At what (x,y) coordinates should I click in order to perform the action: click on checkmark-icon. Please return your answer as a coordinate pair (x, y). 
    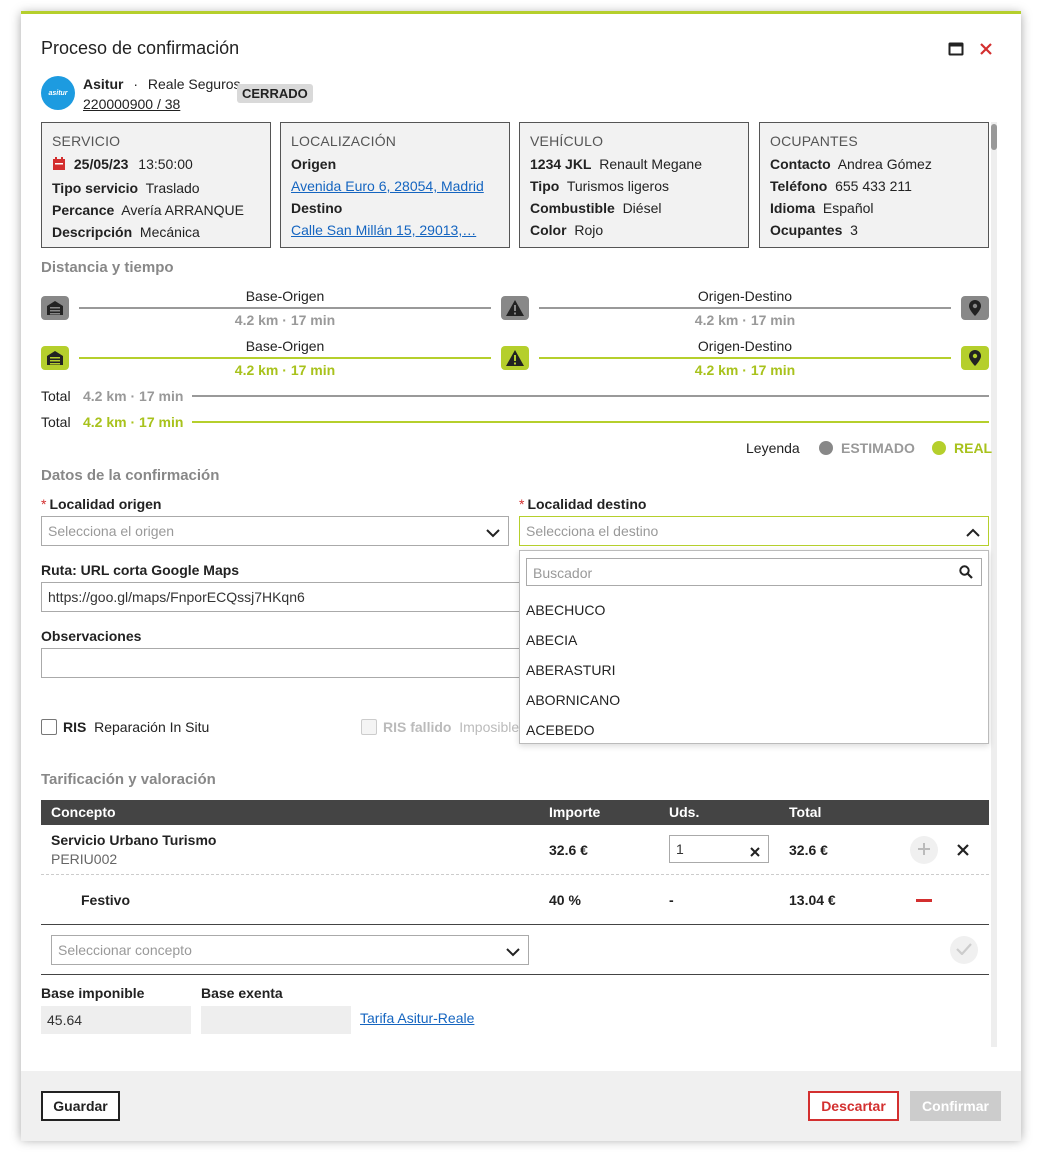
    Looking at the image, I should click on (964, 950).